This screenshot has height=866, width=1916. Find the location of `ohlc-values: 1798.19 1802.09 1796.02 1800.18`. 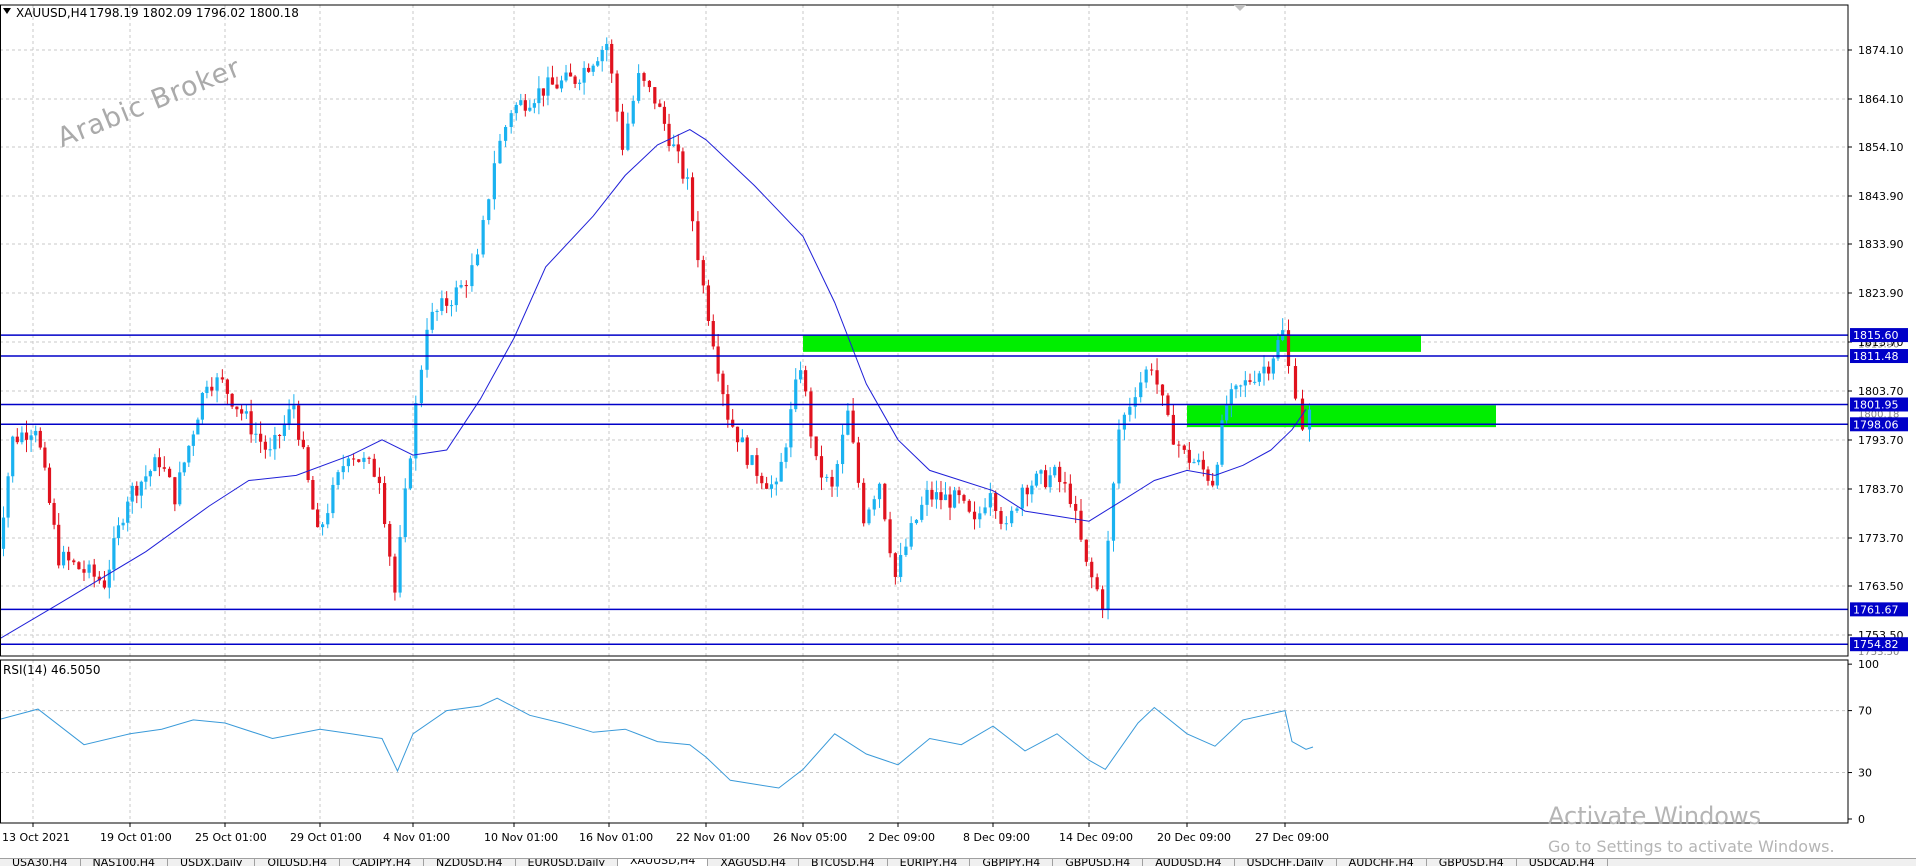

ohlc-values: 1798.19 1802.09 1796.02 1800.18 is located at coordinates (194, 13).